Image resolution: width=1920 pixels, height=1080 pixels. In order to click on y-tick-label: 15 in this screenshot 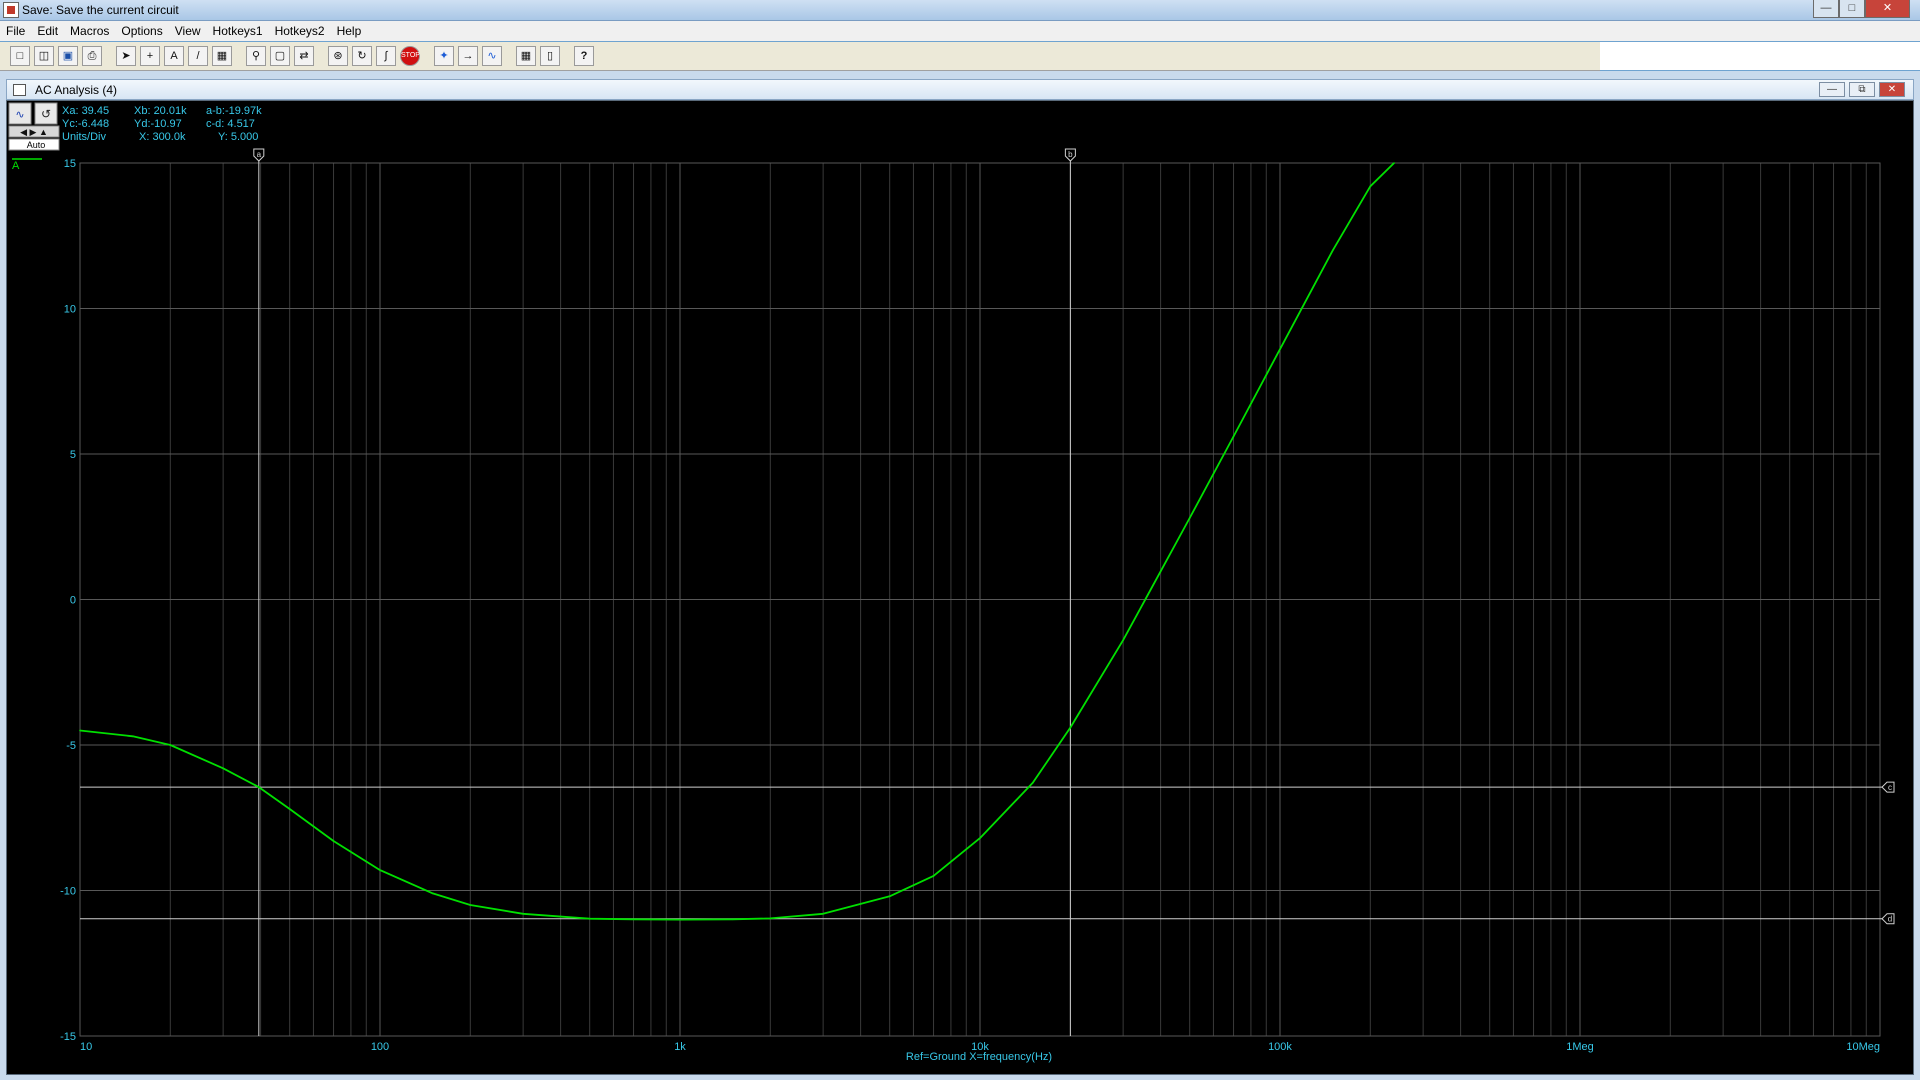, I will do `click(70, 164)`.